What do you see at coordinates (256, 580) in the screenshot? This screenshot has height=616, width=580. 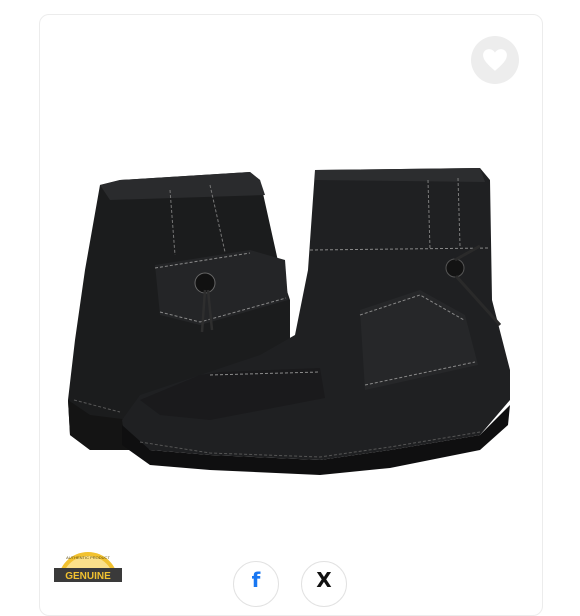 I see `facebook-icon: f` at bounding box center [256, 580].